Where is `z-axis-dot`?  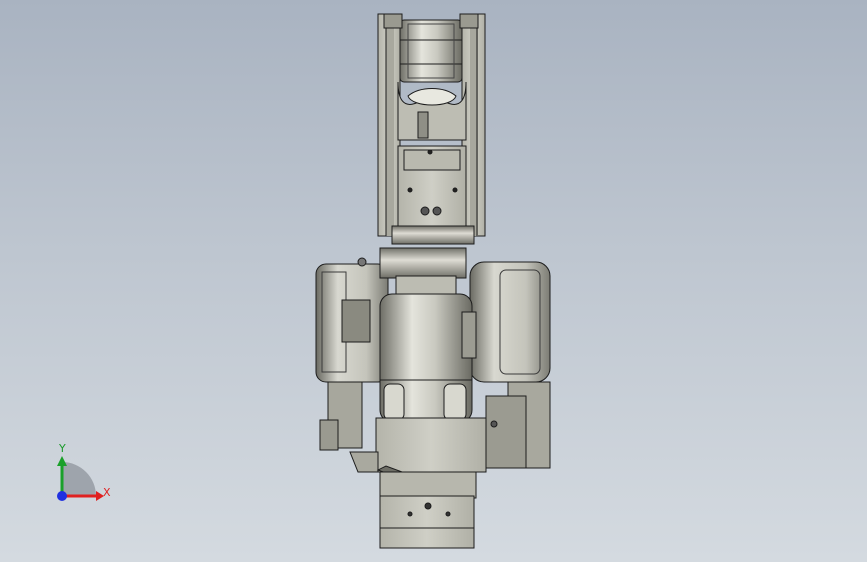
z-axis-dot is located at coordinates (62, 496).